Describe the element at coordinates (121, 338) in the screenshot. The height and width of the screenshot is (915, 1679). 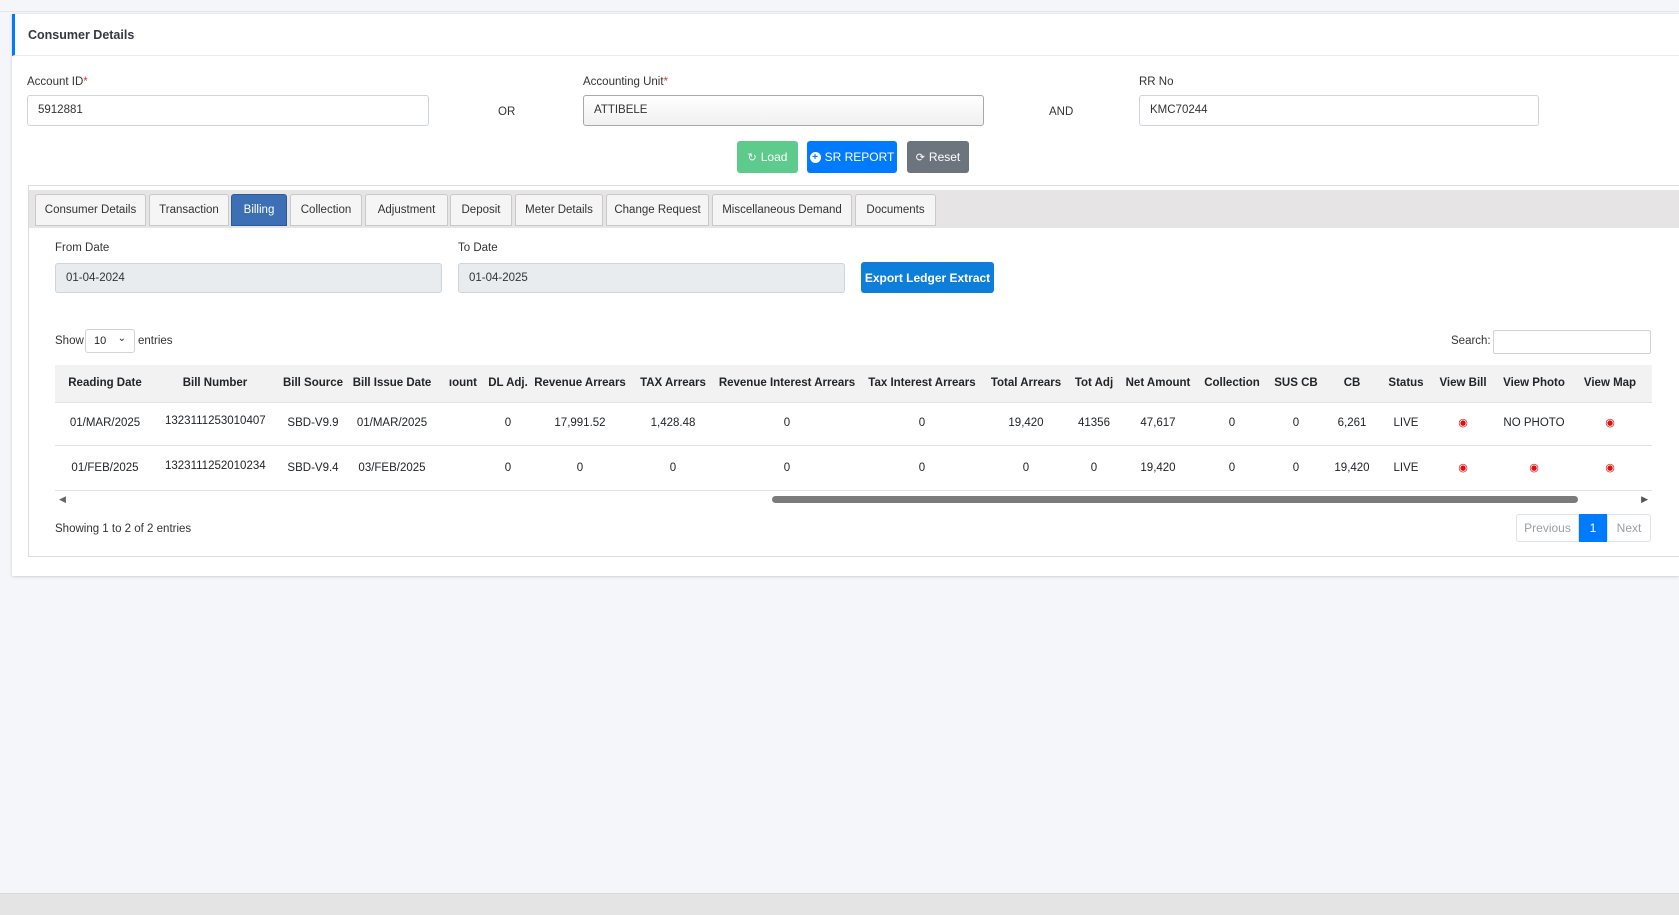
I see `chevron-down-icon: ⌄` at that location.